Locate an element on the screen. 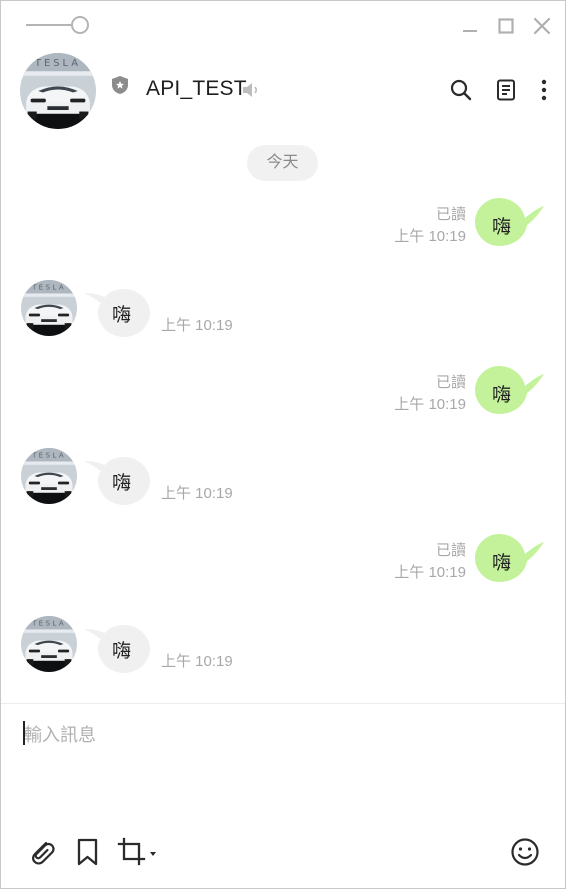 The height and width of the screenshot is (889, 566). search-icon is located at coordinates (461, 90).